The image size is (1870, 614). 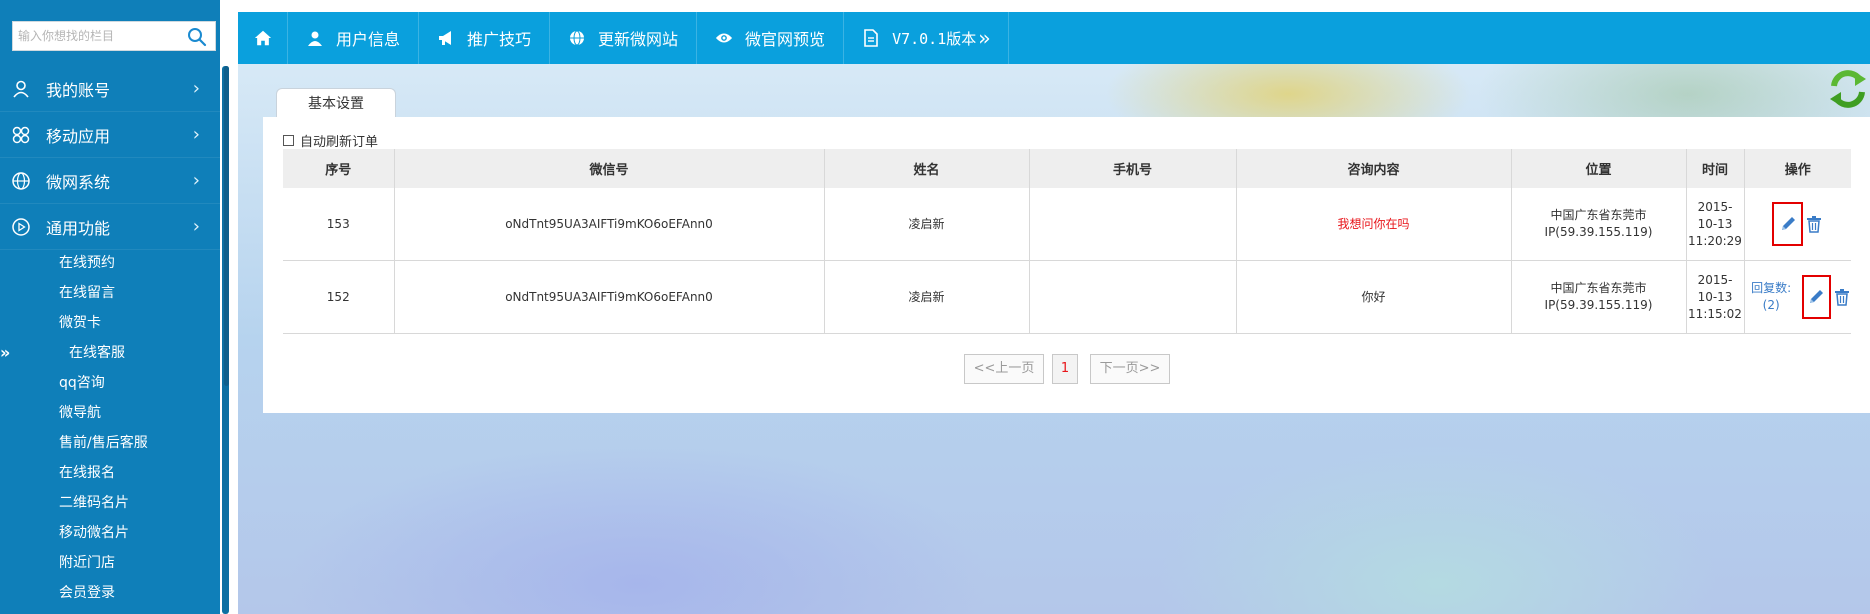 What do you see at coordinates (368, 39) in the screenshot?
I see `nav-label: 用户信息` at bounding box center [368, 39].